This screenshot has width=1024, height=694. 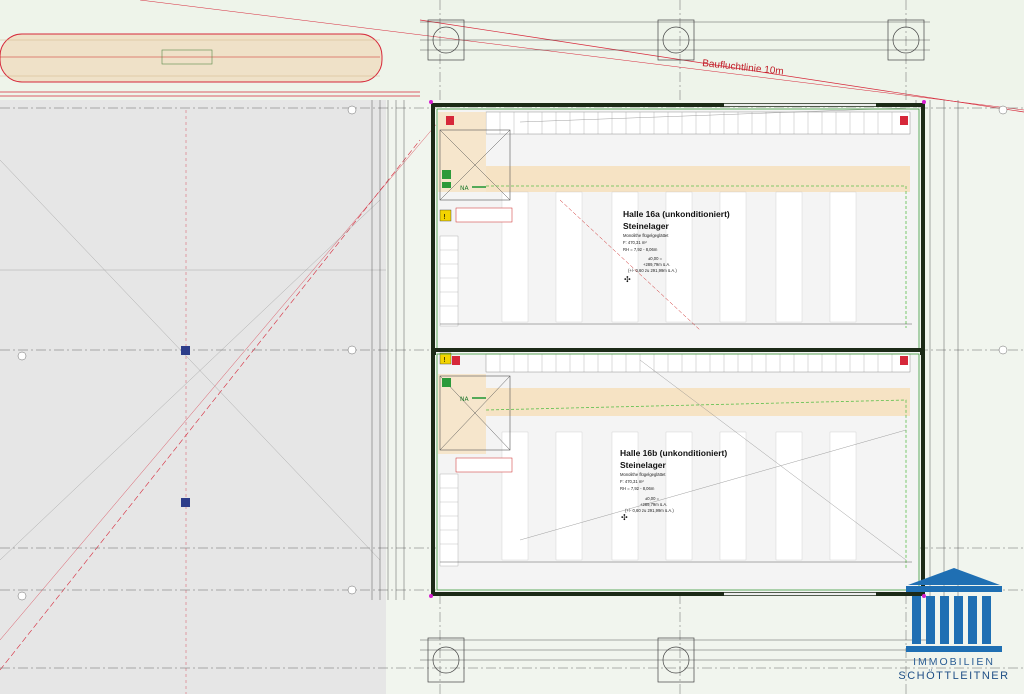 What do you see at coordinates (449, 520) in the screenshot?
I see `hall-16b-left-shelves` at bounding box center [449, 520].